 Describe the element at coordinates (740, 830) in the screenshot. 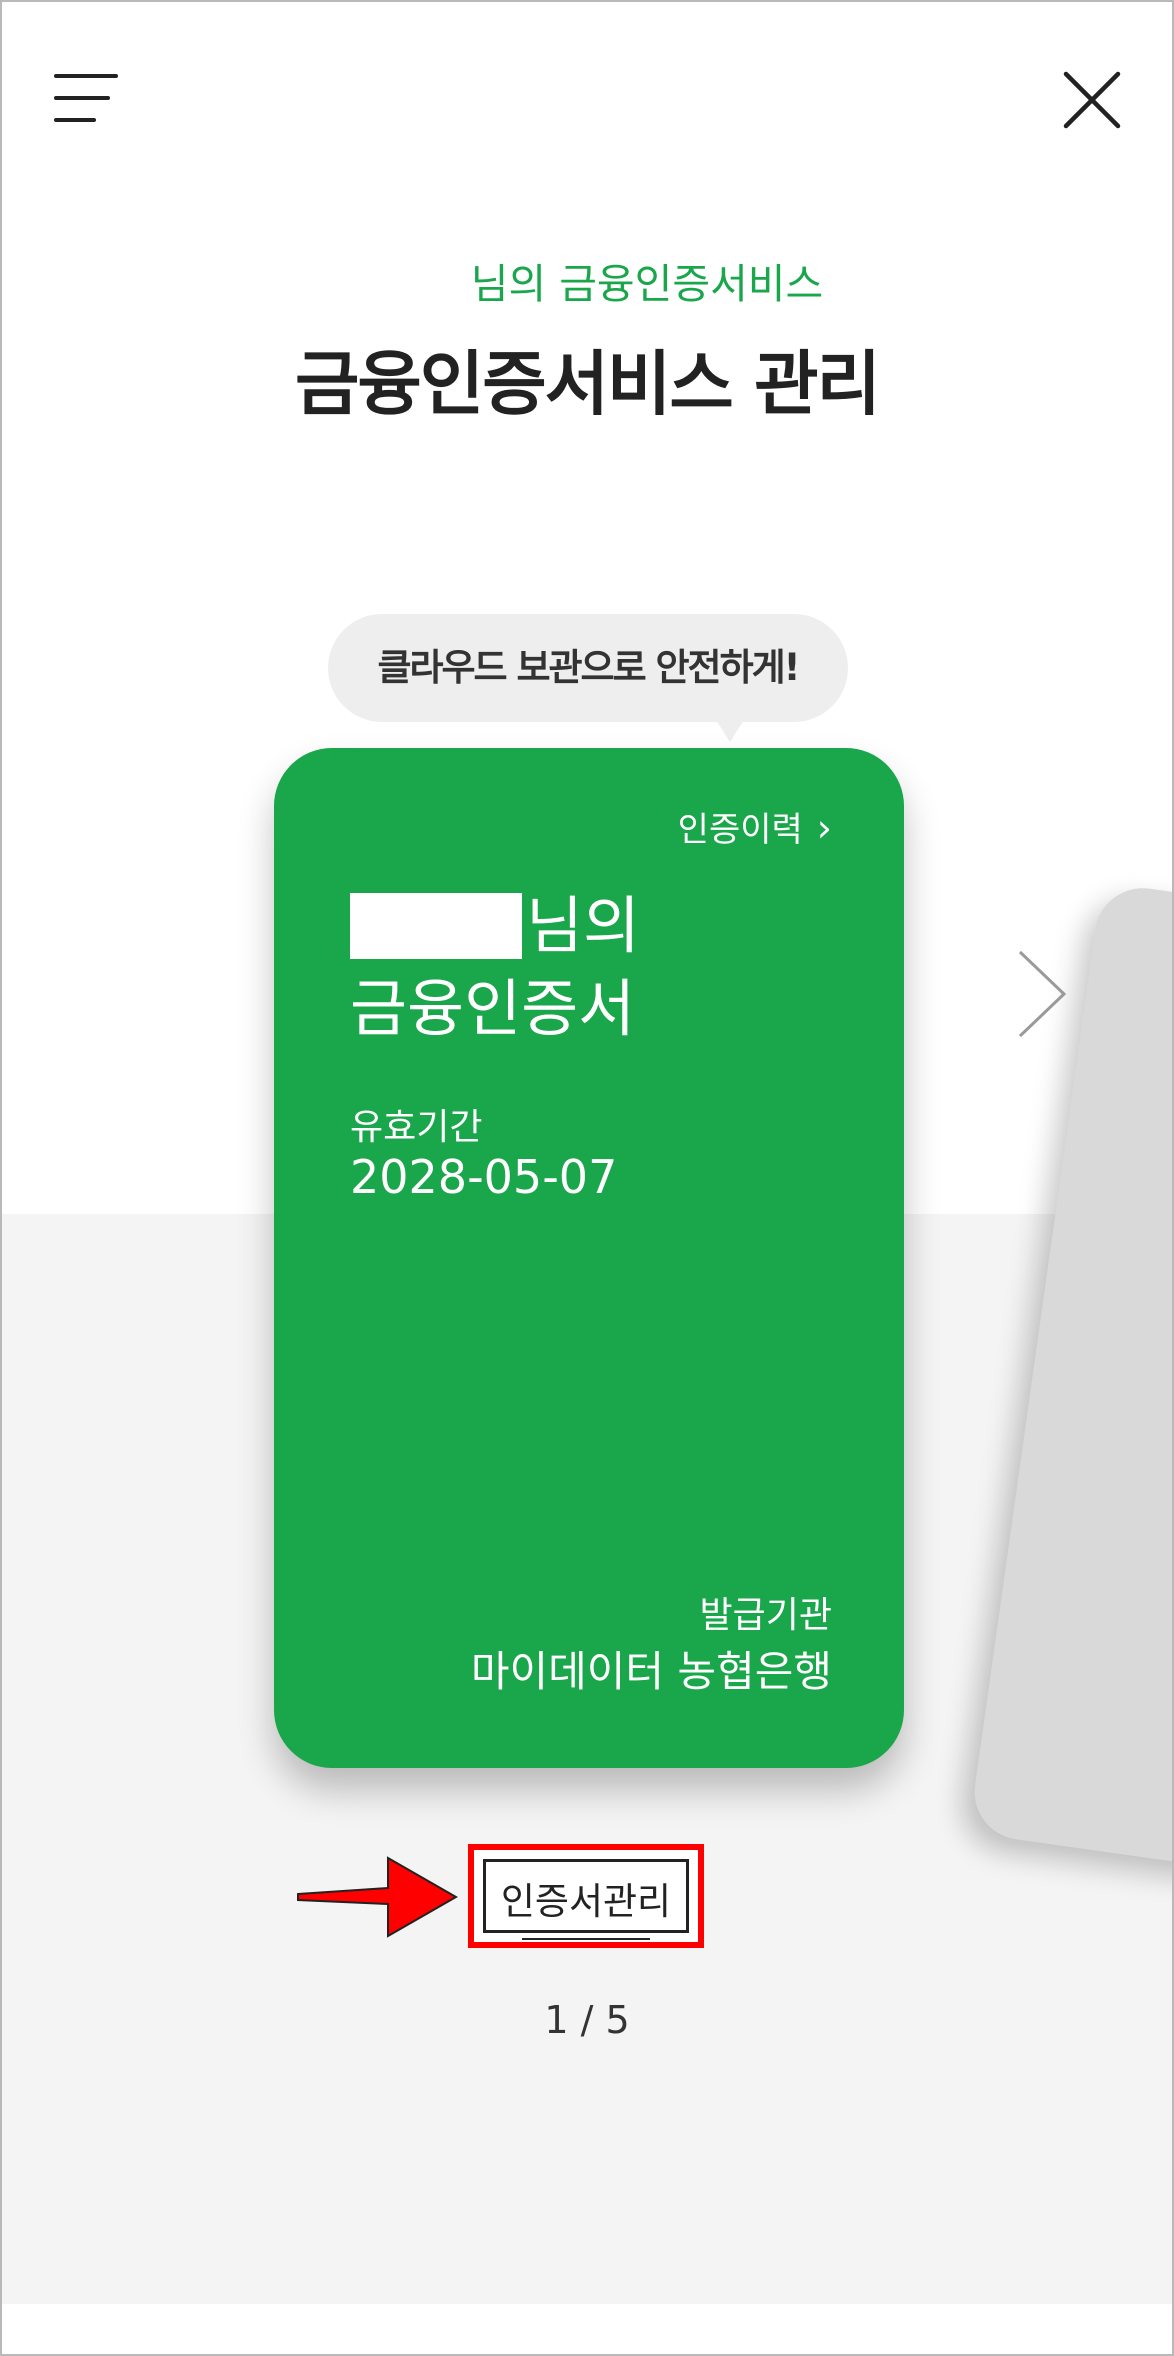

I see `history-link-label: 인증이력` at that location.